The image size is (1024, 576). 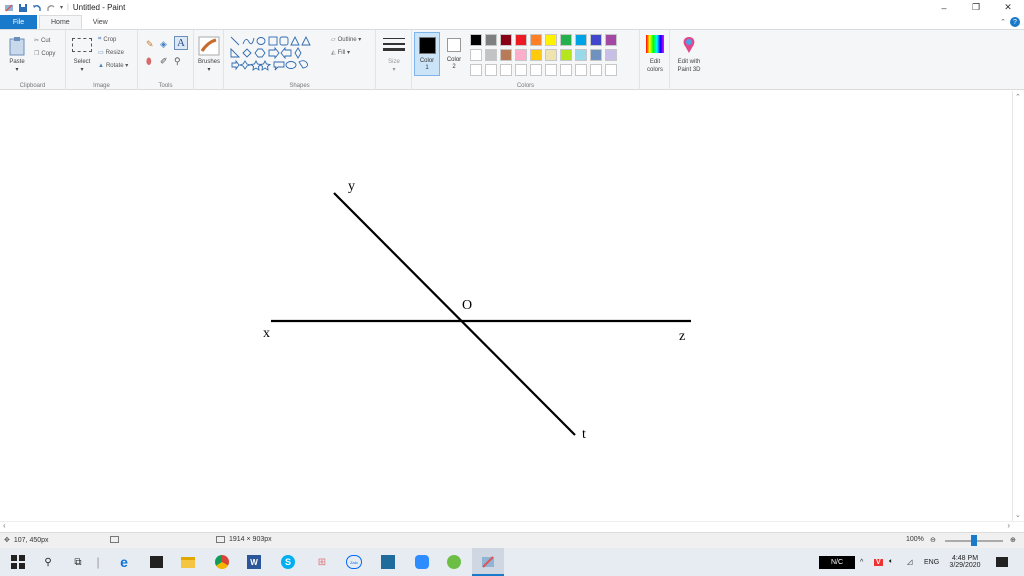 I want to click on edit-with-paint3d-button: Edit with, so click(x=689, y=62).